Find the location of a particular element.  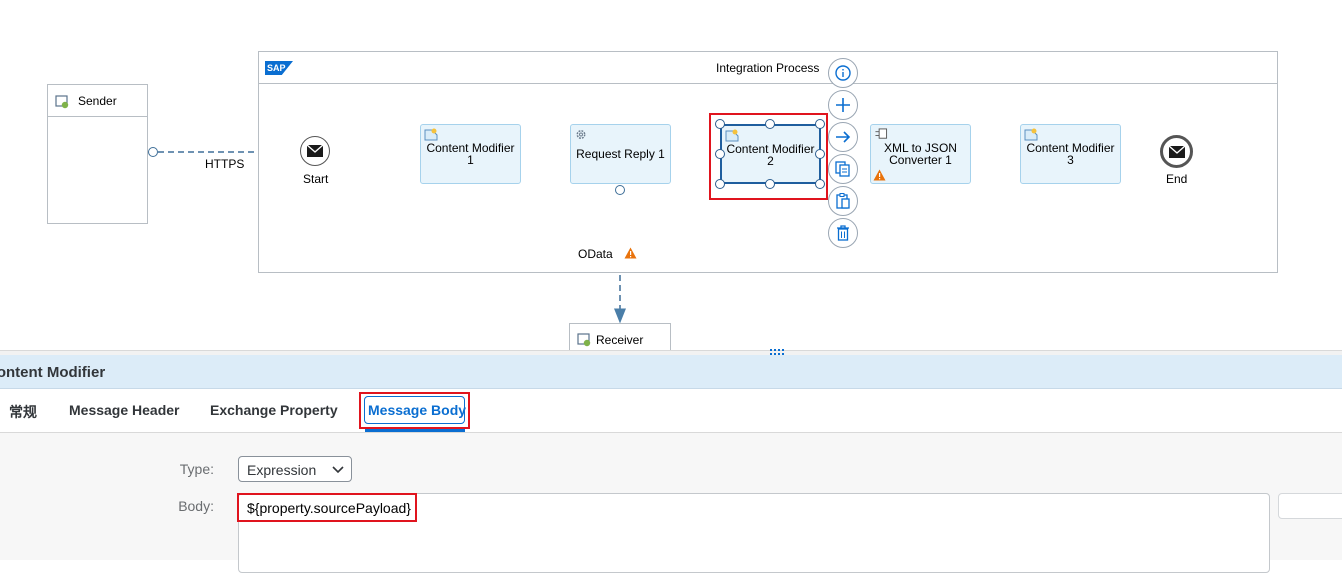

content-modifier-1-step: Content Modifier 1 is located at coordinates (470, 154).